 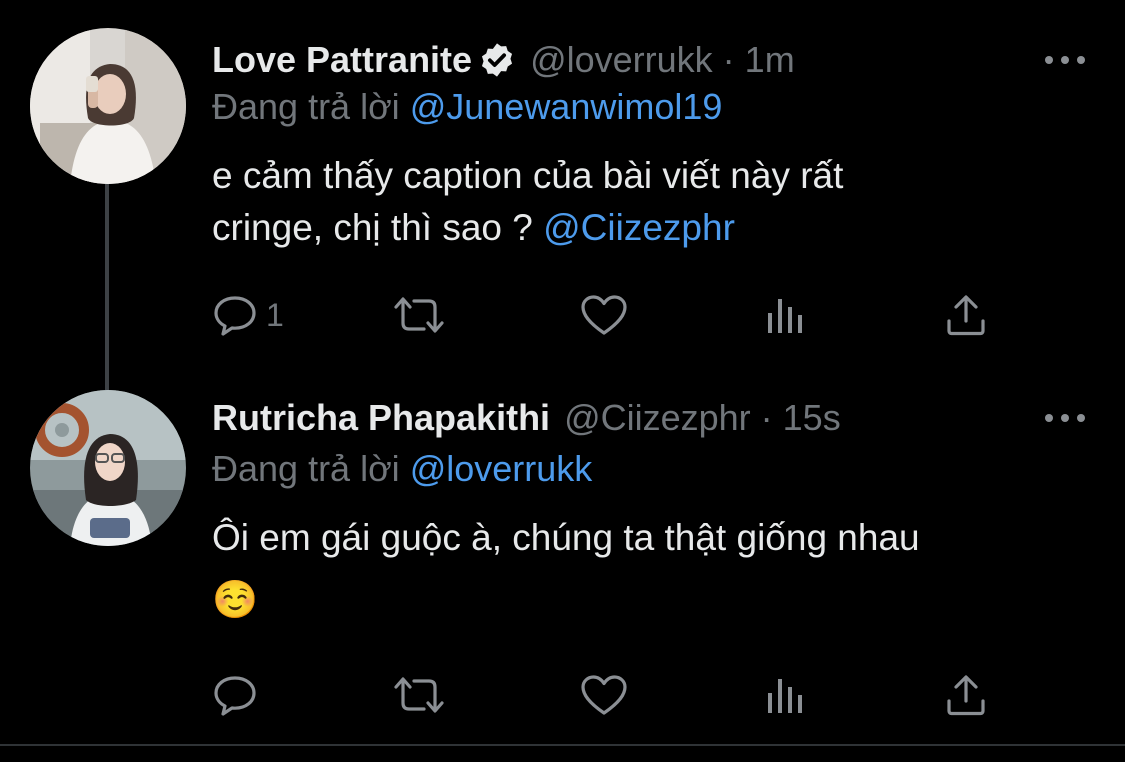 I want to click on tweet-text-line: e cảm thấy caption của bài viết này rất, so click(x=528, y=175).